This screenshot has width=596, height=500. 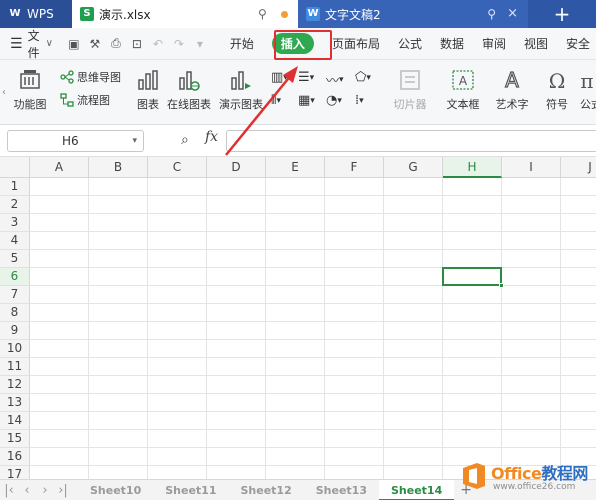 What do you see at coordinates (15, 367) in the screenshot?
I see `row-header-11: 11` at bounding box center [15, 367].